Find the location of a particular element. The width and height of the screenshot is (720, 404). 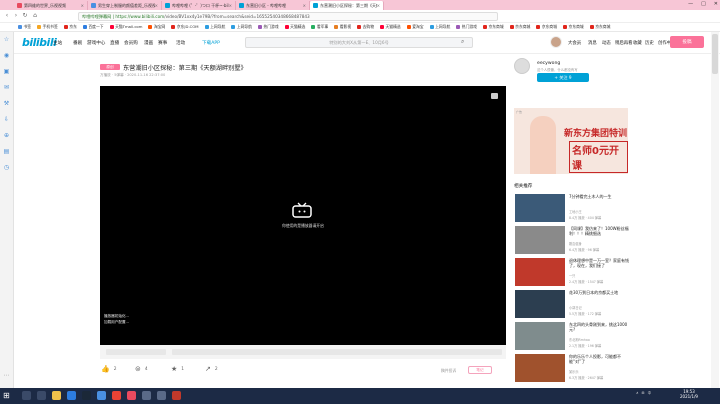

browser-tab: 男生穿上制服的颜值差距_乐视视频 × is located at coordinates (125, 5).